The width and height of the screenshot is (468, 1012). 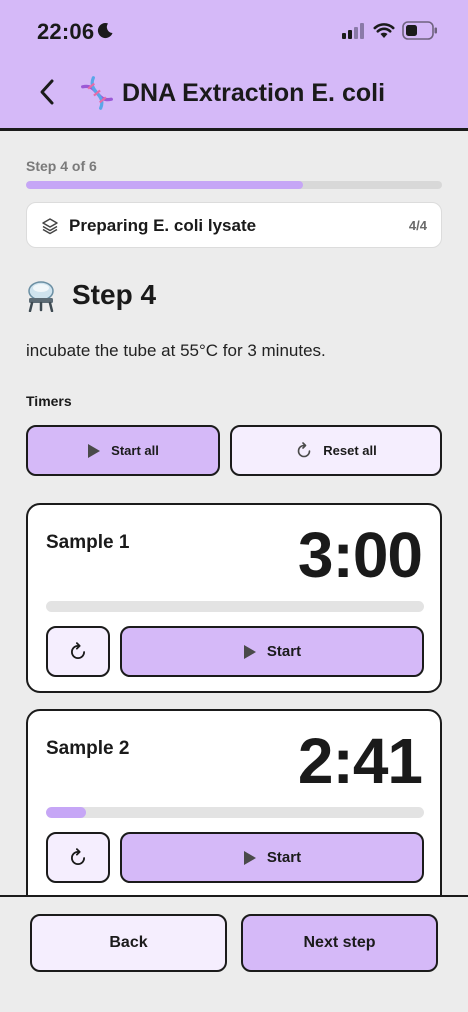 What do you see at coordinates (48, 92) in the screenshot?
I see `back-chevron-icon` at bounding box center [48, 92].